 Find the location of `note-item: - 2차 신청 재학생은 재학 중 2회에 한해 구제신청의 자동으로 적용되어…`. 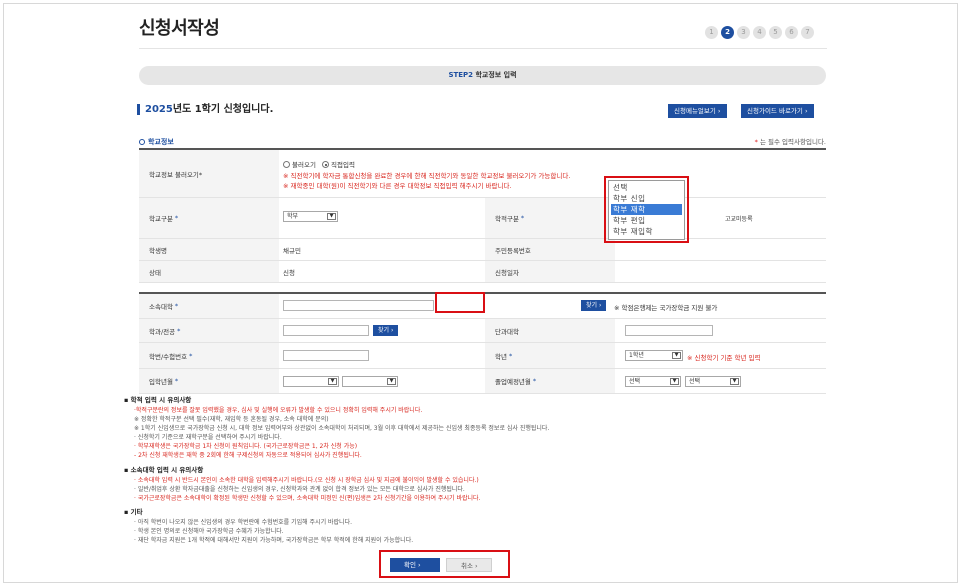

note-item: - 2차 신청 재학생은 재학 중 2회에 한해 구제신청의 자동으로 적용되어… is located at coordinates (248, 455).